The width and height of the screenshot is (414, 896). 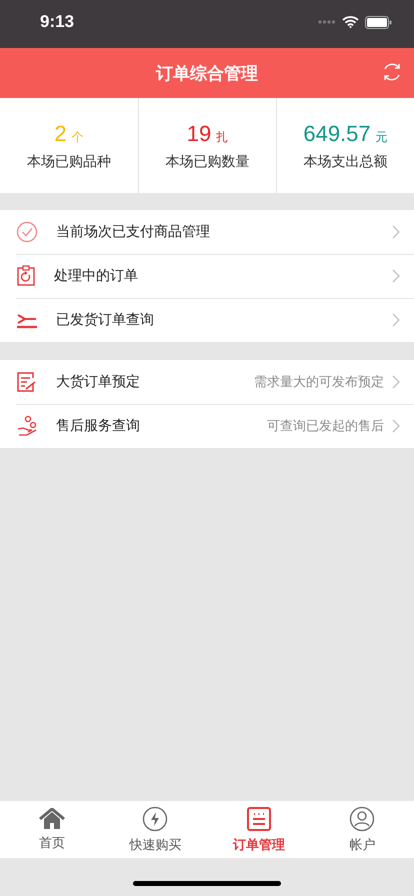 I want to click on menu-item-label: 售后服务查询, so click(x=161, y=426).